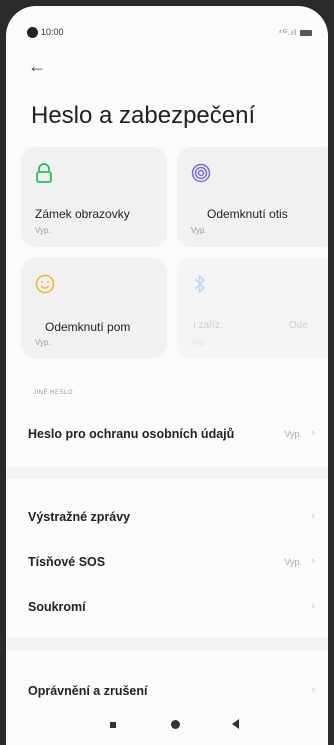 The height and width of the screenshot is (745, 334). What do you see at coordinates (247, 214) in the screenshot?
I see `tile-label: Odemknutí otis` at bounding box center [247, 214].